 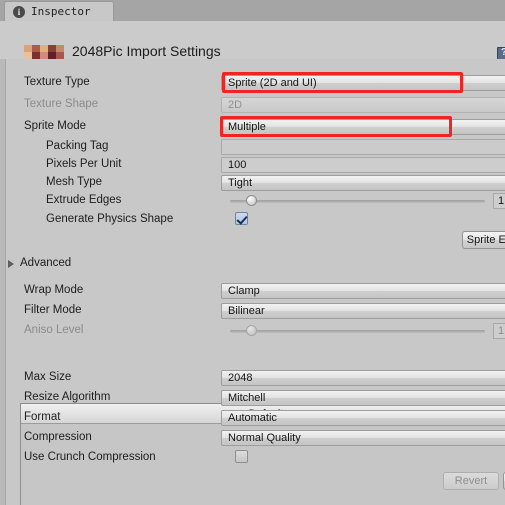 I want to click on compression-dropdown: Normal Quality, so click(x=363, y=438).